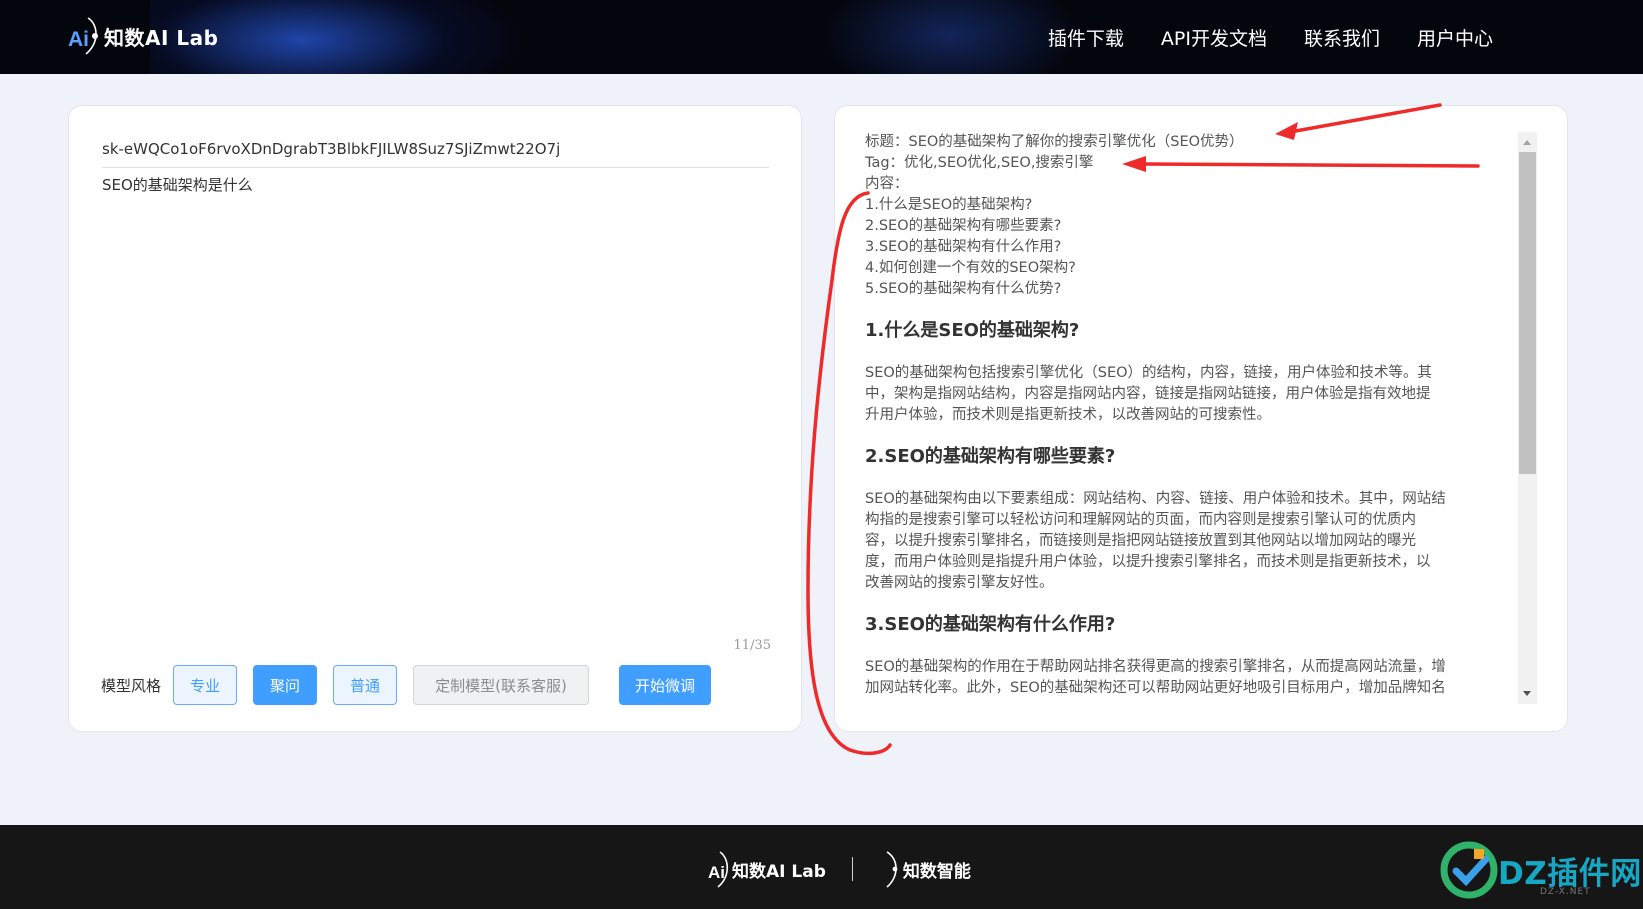  I want to click on watermark-subtext: DZ-X.NET, so click(1565, 892).